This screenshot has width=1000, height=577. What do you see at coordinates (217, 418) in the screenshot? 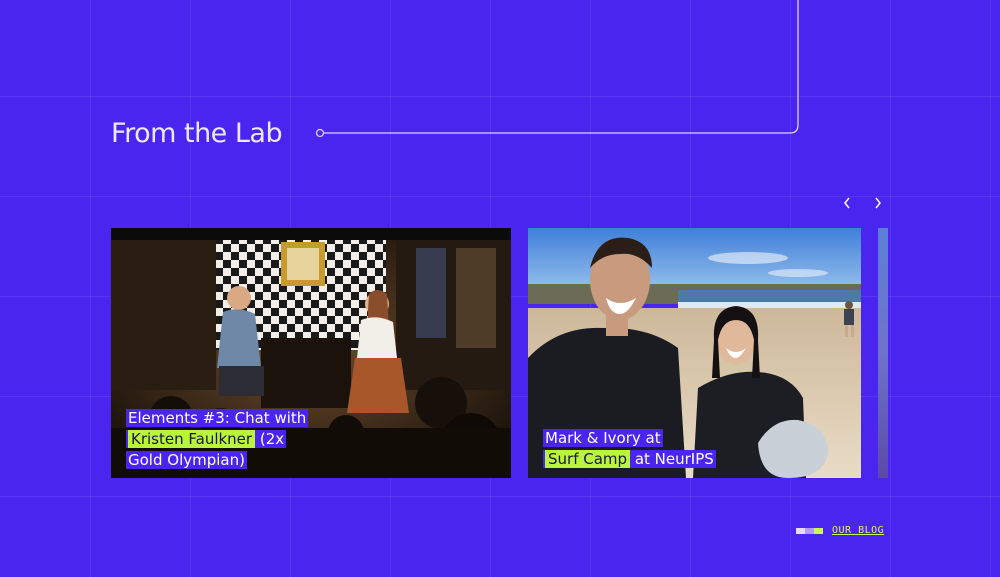
I see `caption-line: Elements #3: Chat with` at bounding box center [217, 418].